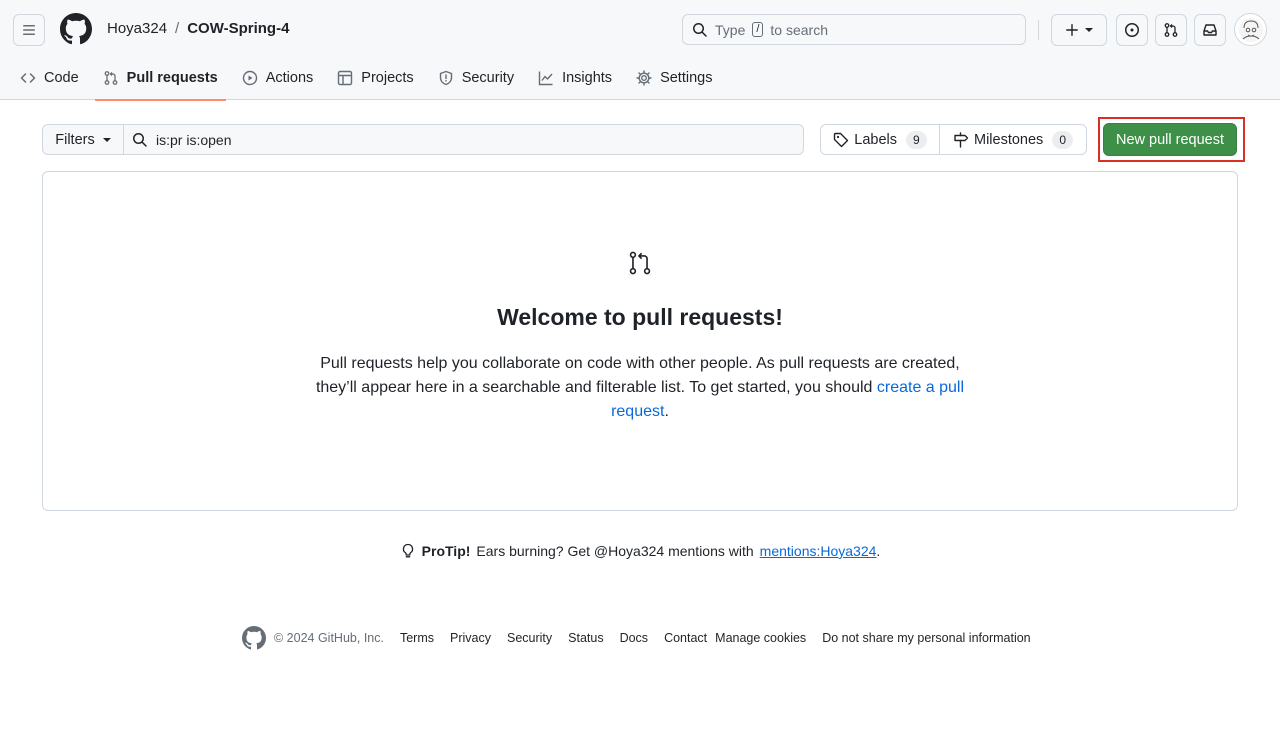 The width and height of the screenshot is (1280, 756). I want to click on labels-button: Labels 9, so click(880, 139).